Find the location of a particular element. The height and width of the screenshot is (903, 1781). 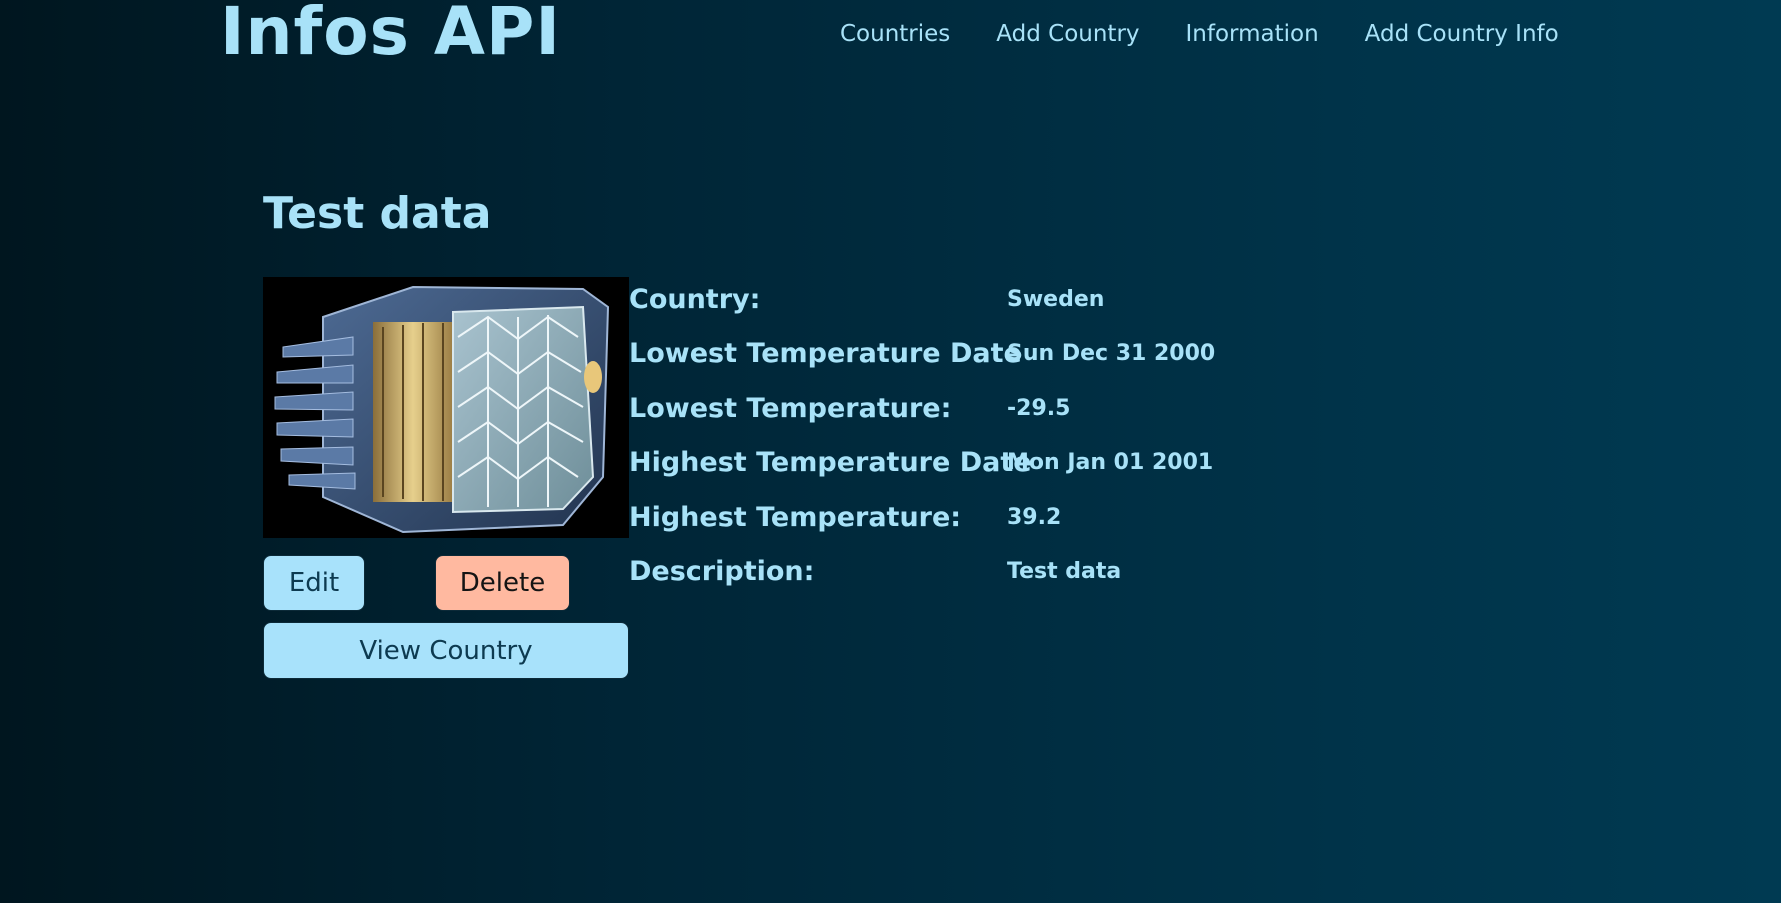

nav-add-country: Add Country is located at coordinates (1067, 34).